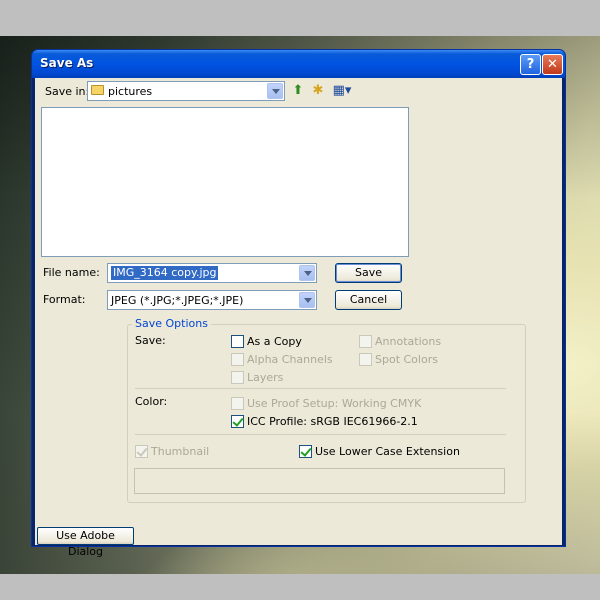 This screenshot has height=600, width=600. What do you see at coordinates (177, 300) in the screenshot?
I see `format-value: JPEG (*.JPG;*.JPEG;*.JPE)` at bounding box center [177, 300].